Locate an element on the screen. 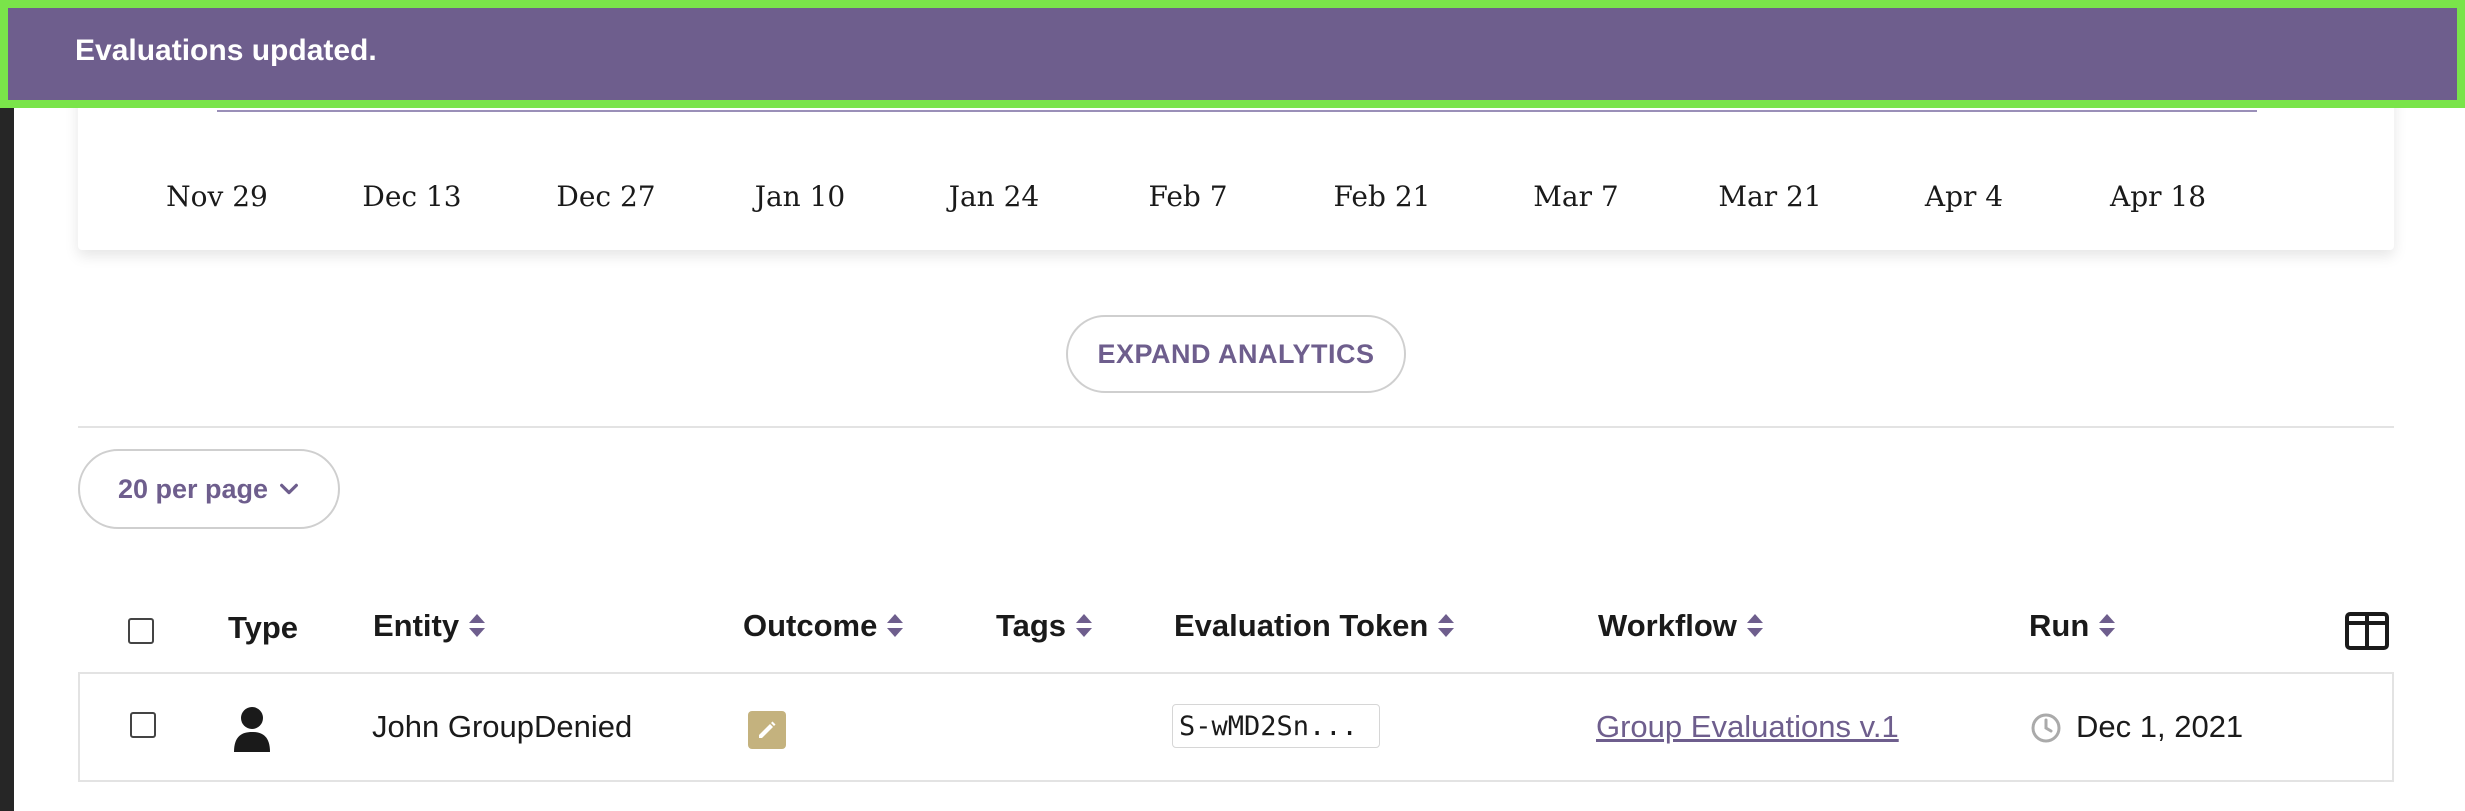 This screenshot has height=811, width=2465. column-header-outcome: Outcome is located at coordinates (824, 626).